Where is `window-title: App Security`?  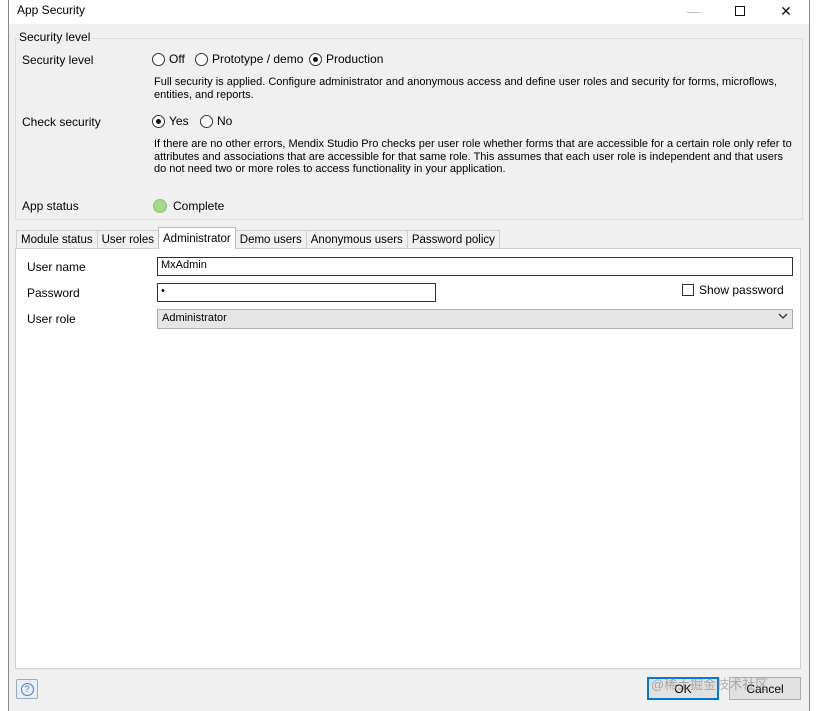
window-title: App Security is located at coordinates (51, 10).